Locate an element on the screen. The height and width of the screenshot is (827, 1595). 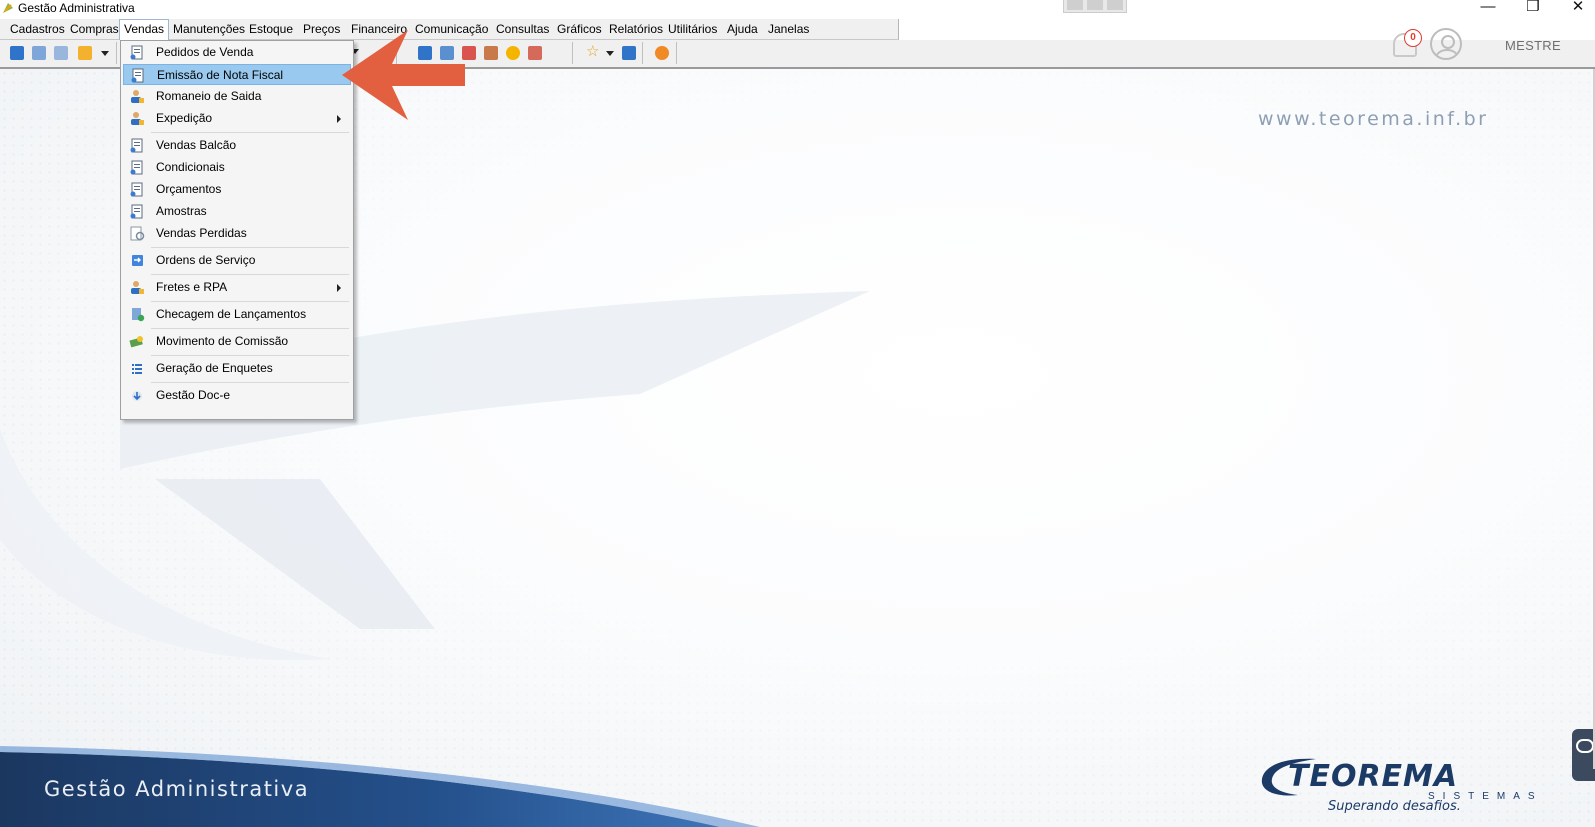
title-bar: Gestão Administrativa — ❐ ✕ is located at coordinates (797, 9).